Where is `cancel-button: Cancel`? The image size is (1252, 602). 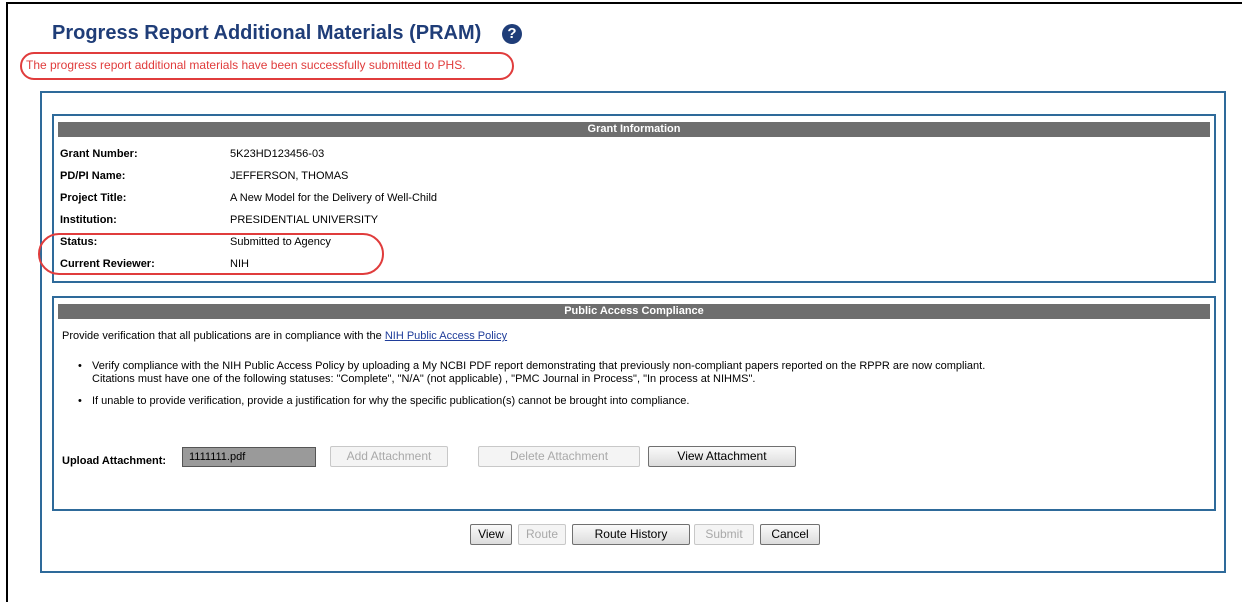 cancel-button: Cancel is located at coordinates (790, 534).